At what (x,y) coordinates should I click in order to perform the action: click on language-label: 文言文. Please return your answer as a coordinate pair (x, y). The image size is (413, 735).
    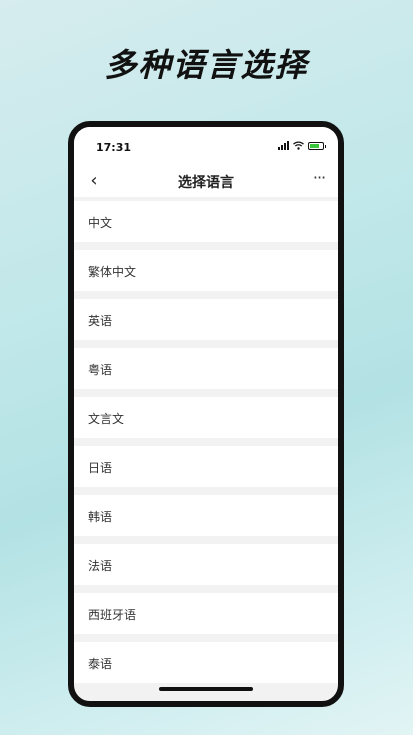
    Looking at the image, I should click on (106, 419).